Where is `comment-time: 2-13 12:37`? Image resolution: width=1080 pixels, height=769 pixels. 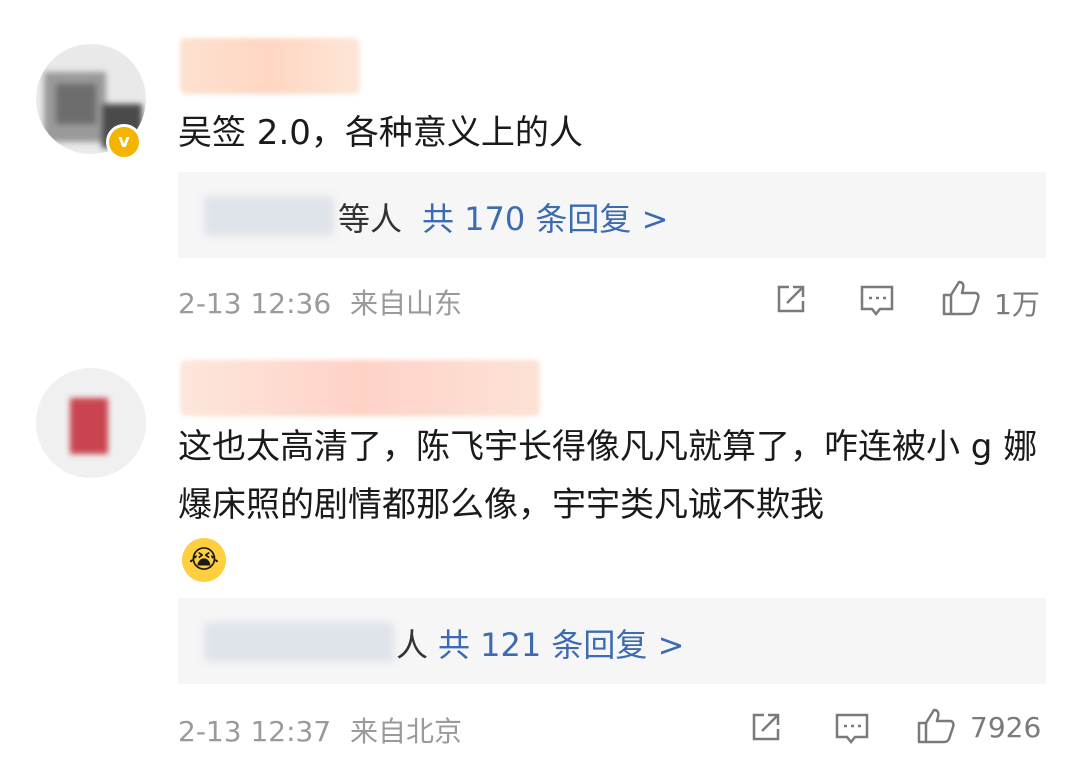 comment-time: 2-13 12:37 is located at coordinates (255, 731).